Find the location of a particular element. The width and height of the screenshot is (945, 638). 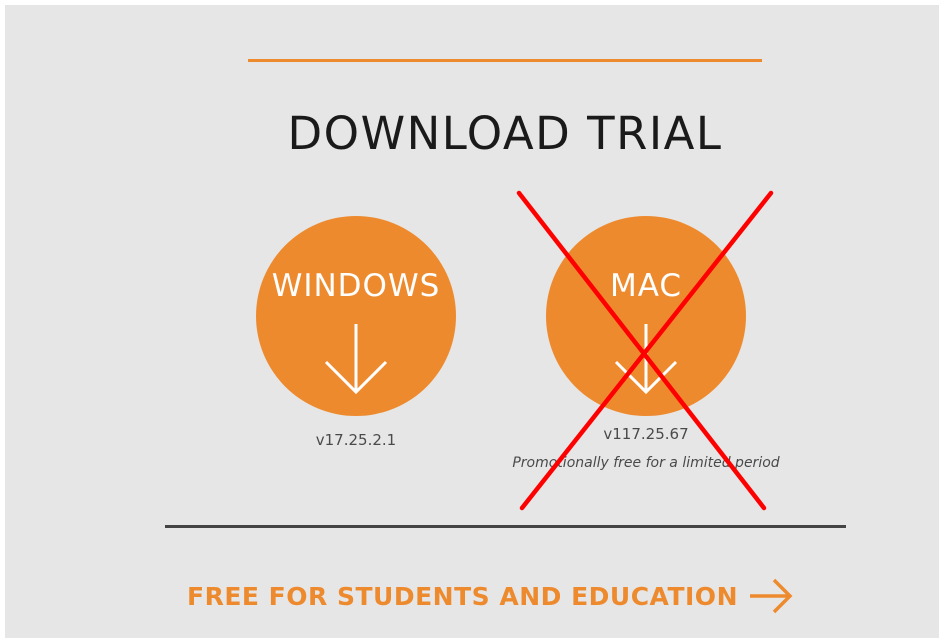

mac-promo-note: Promotionally free for a limited period is located at coordinates (646, 463).